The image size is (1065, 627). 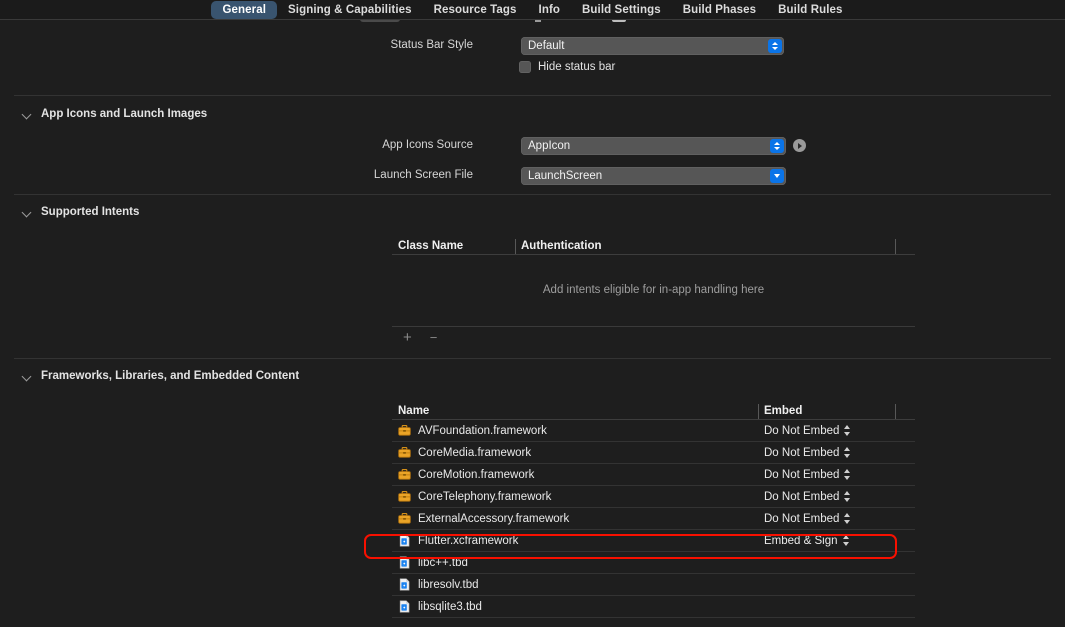 I want to click on tab-info: Info, so click(x=549, y=10).